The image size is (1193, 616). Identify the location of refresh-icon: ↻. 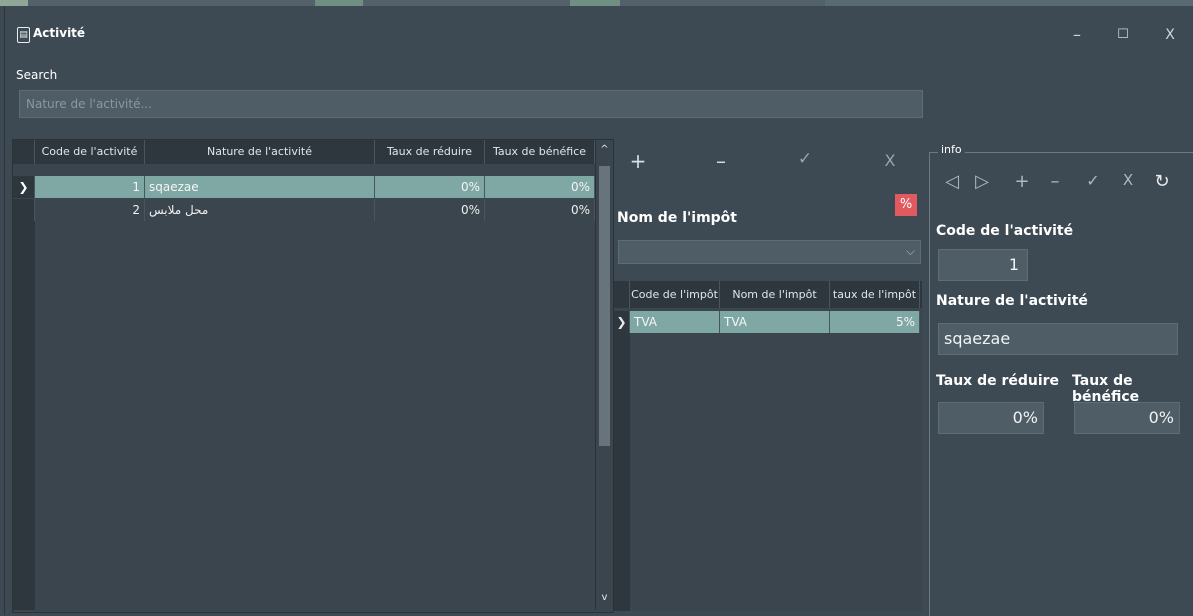
(1162, 181).